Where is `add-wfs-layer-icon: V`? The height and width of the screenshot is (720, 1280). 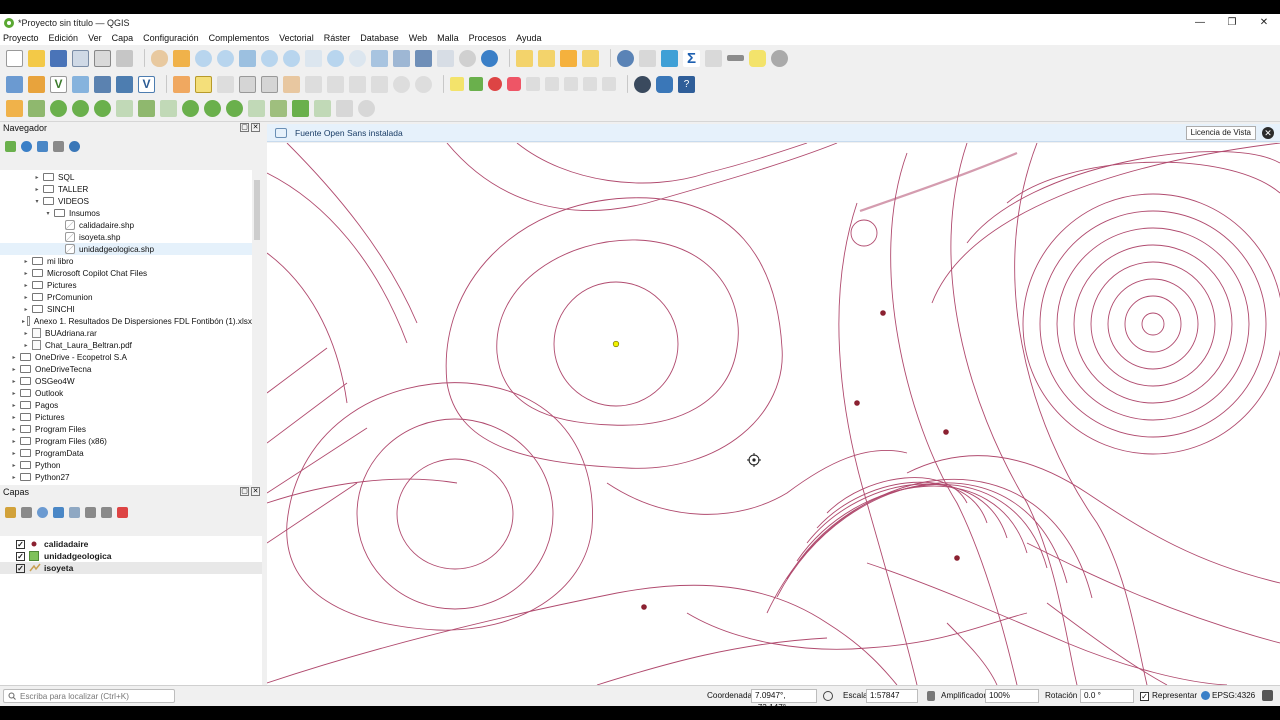 add-wfs-layer-icon: V is located at coordinates (146, 84).